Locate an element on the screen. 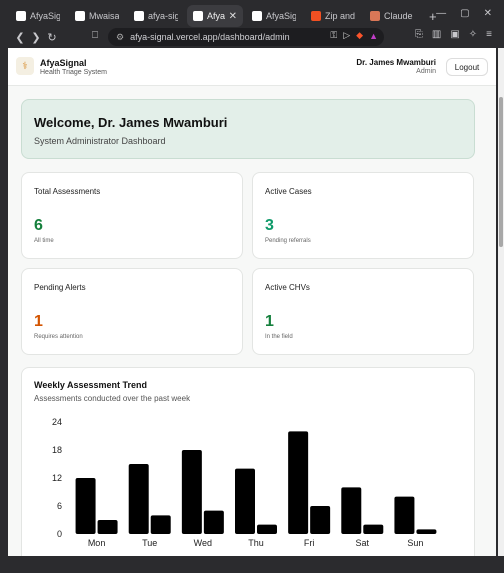  brave-rewards-icon: ▲ is located at coordinates (373, 36).